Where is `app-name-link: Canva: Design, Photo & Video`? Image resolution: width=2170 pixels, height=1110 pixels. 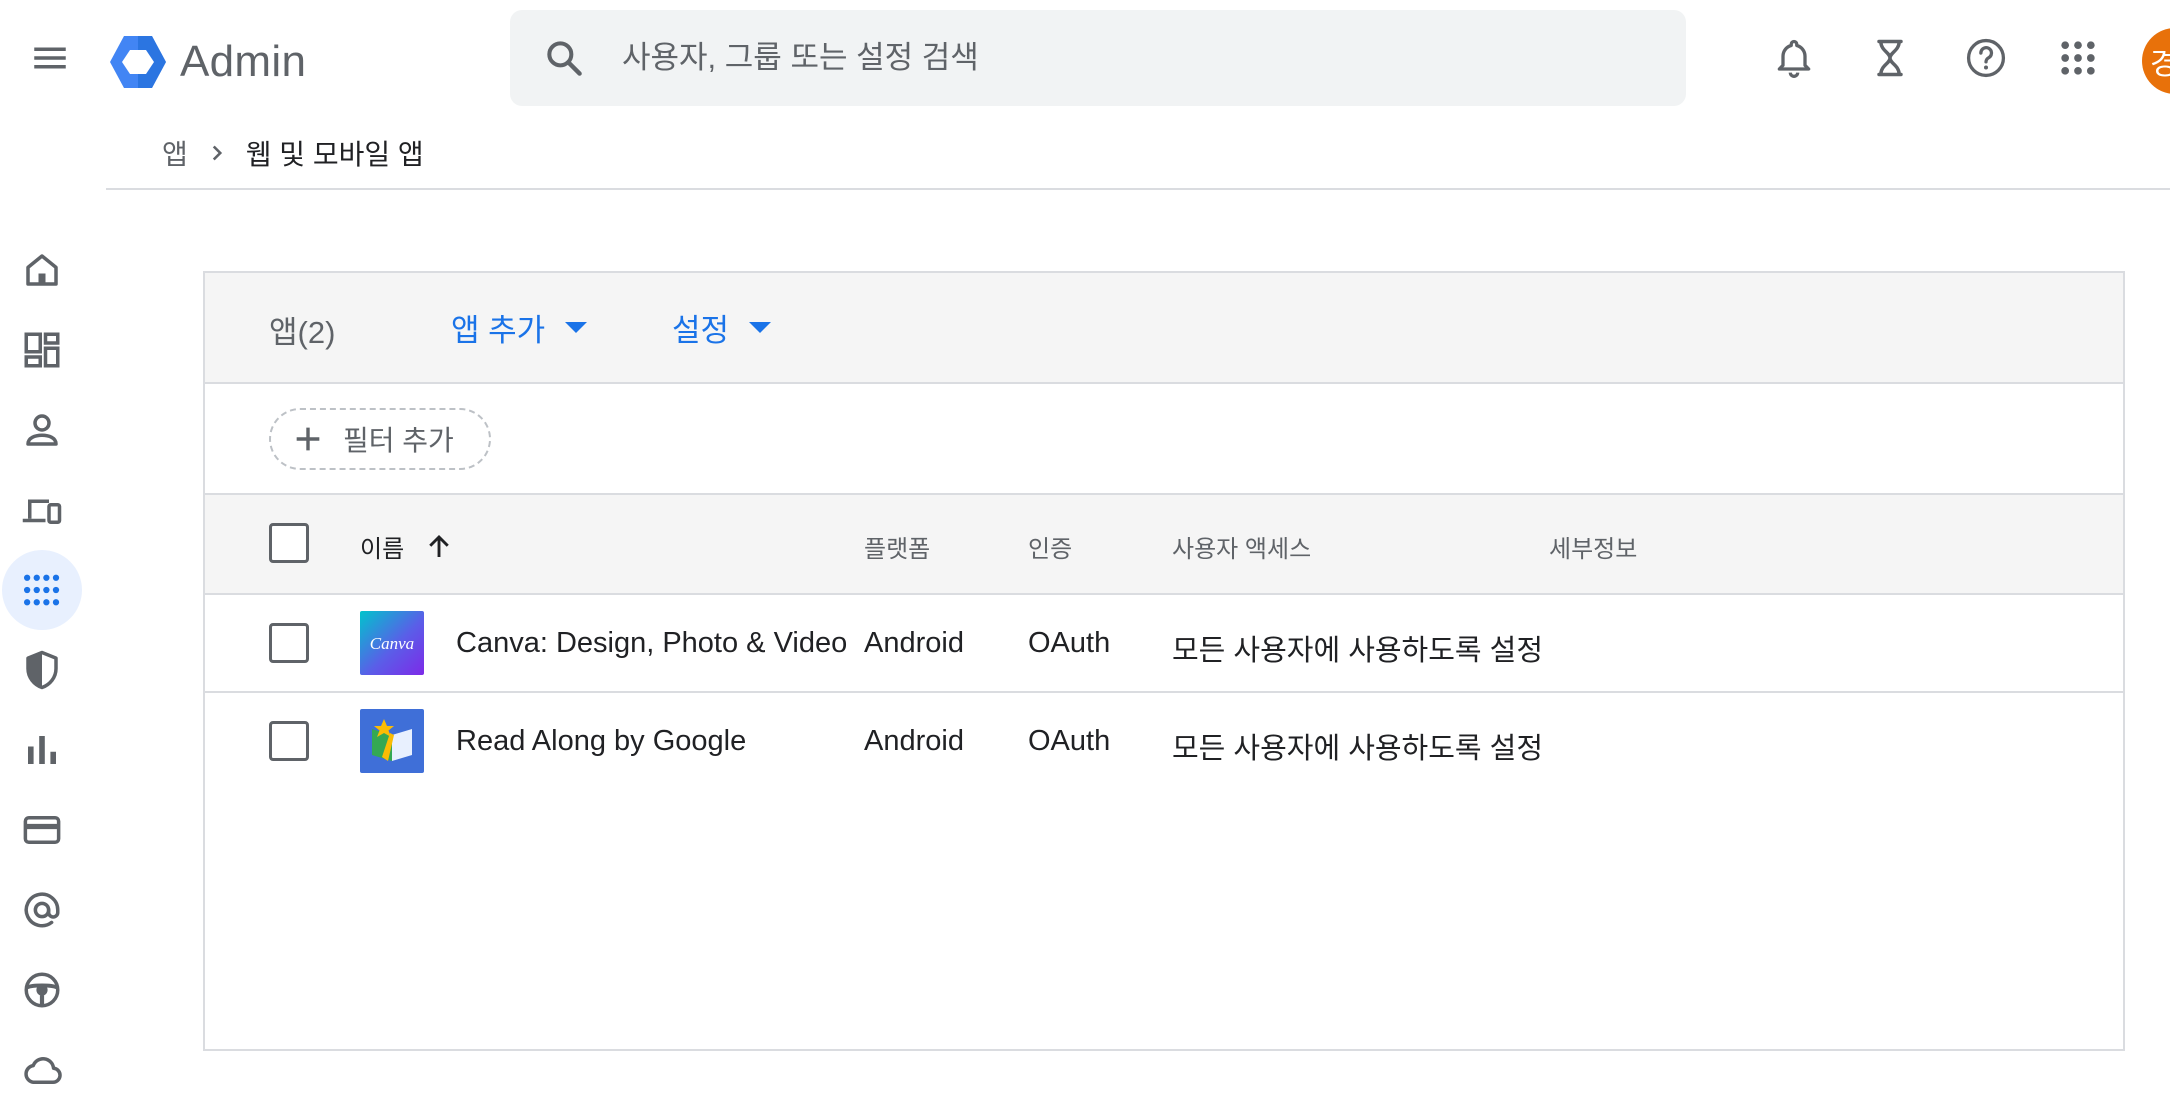 app-name-link: Canva: Design, Photo & Video is located at coordinates (651, 643).